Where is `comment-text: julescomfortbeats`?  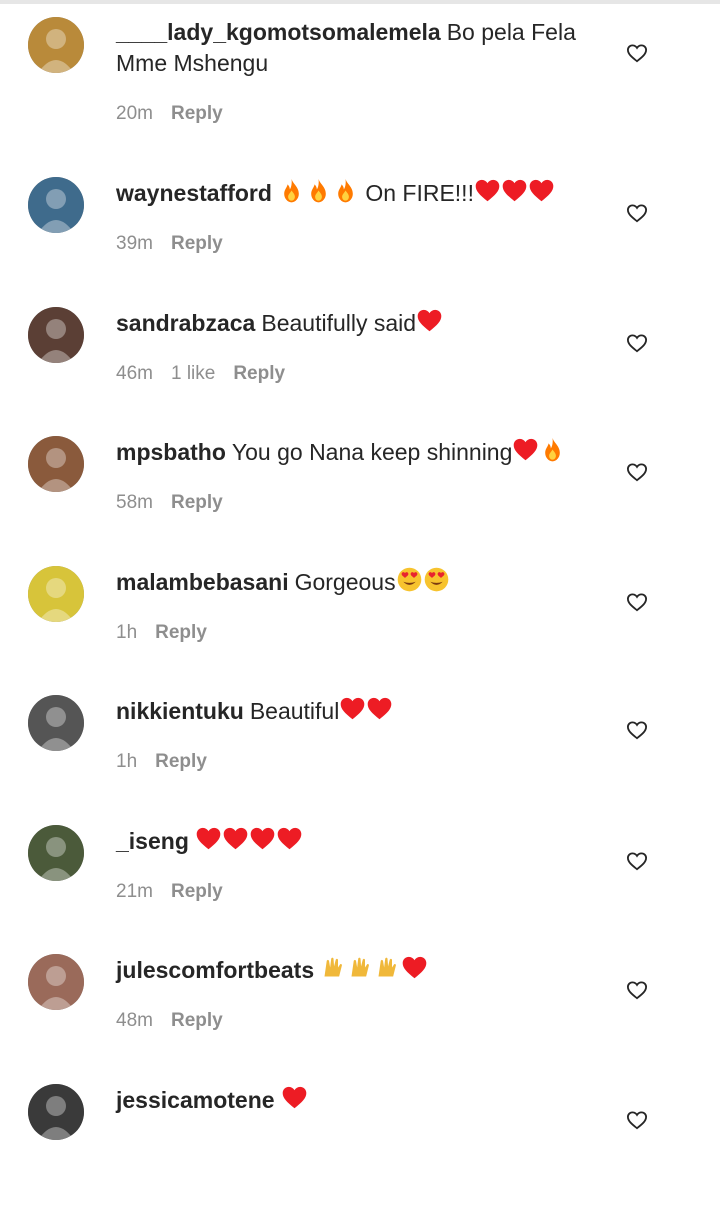 comment-text: julescomfortbeats is located at coordinates (356, 970).